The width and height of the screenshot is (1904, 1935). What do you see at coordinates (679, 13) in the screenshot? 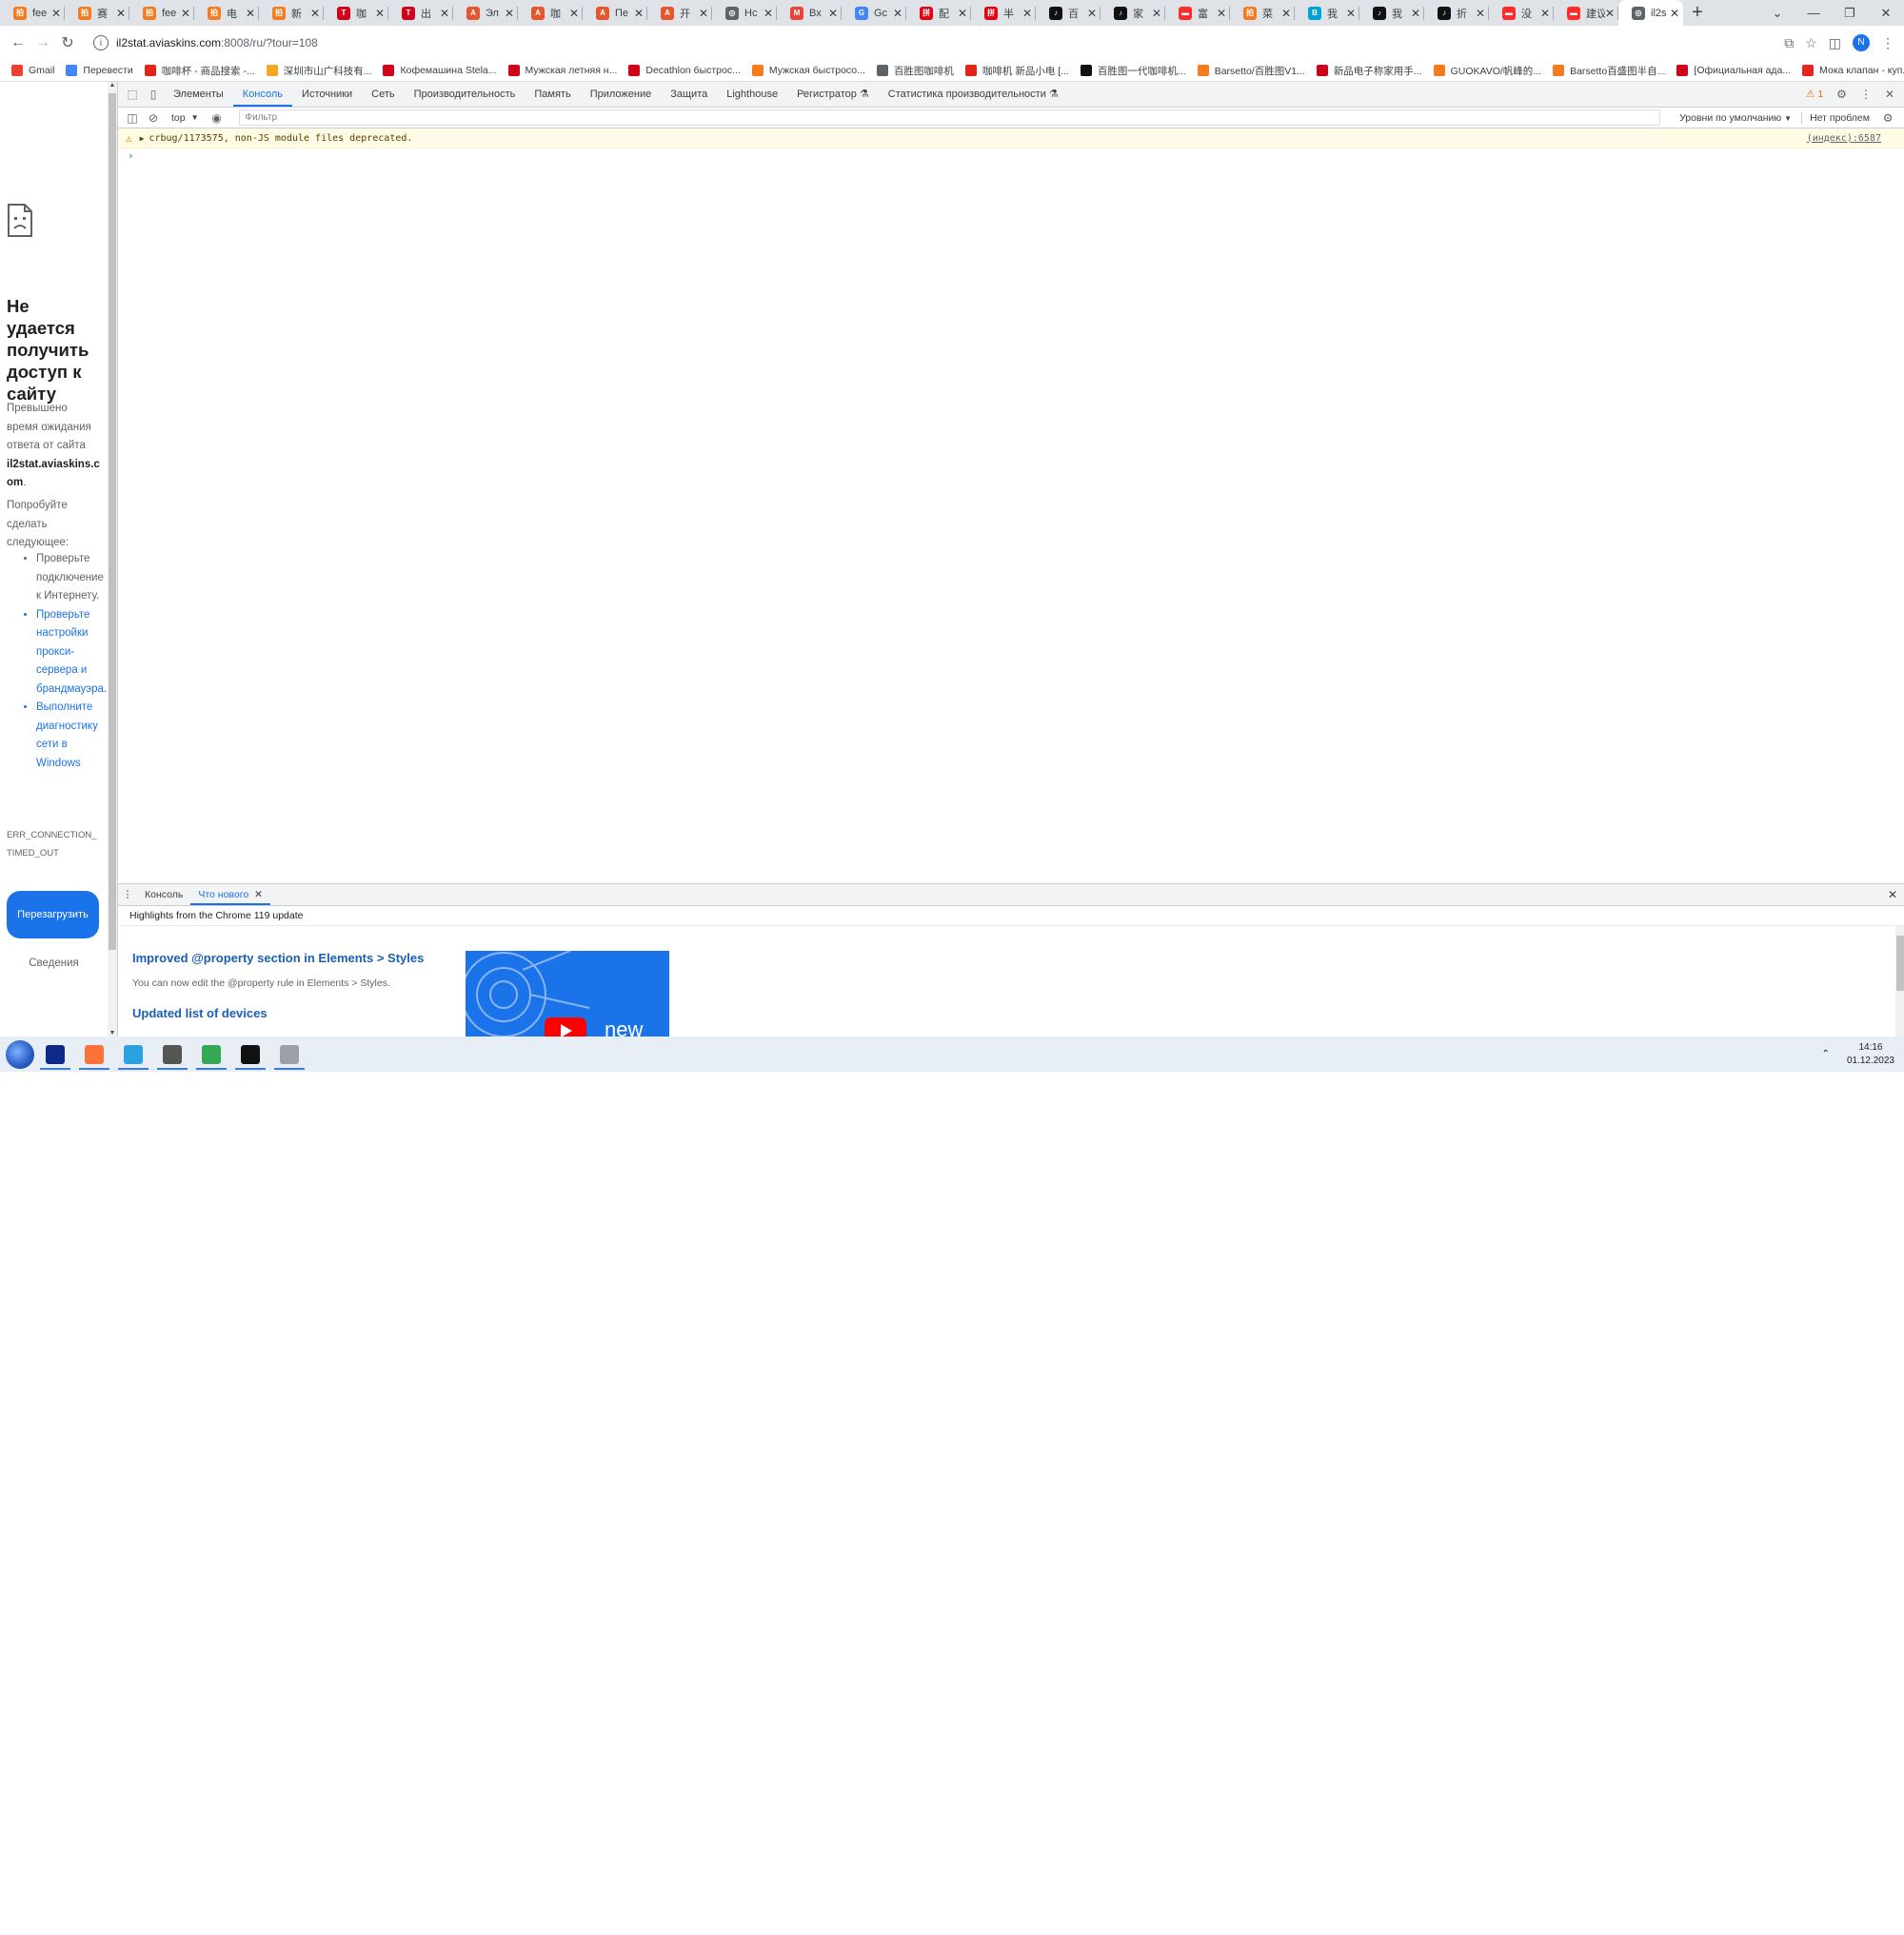
I see `browser-tab: A 开 ✕` at bounding box center [679, 13].